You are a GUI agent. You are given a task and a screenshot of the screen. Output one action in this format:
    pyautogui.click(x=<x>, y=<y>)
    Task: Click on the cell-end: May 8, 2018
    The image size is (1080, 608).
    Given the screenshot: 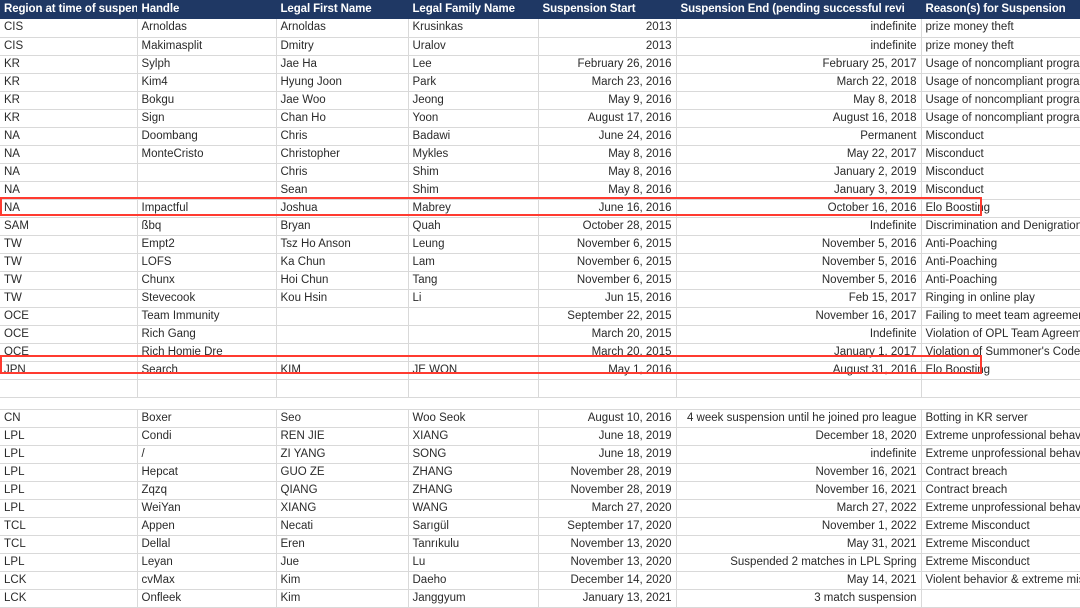 What is the action you would take?
    pyautogui.click(x=799, y=100)
    